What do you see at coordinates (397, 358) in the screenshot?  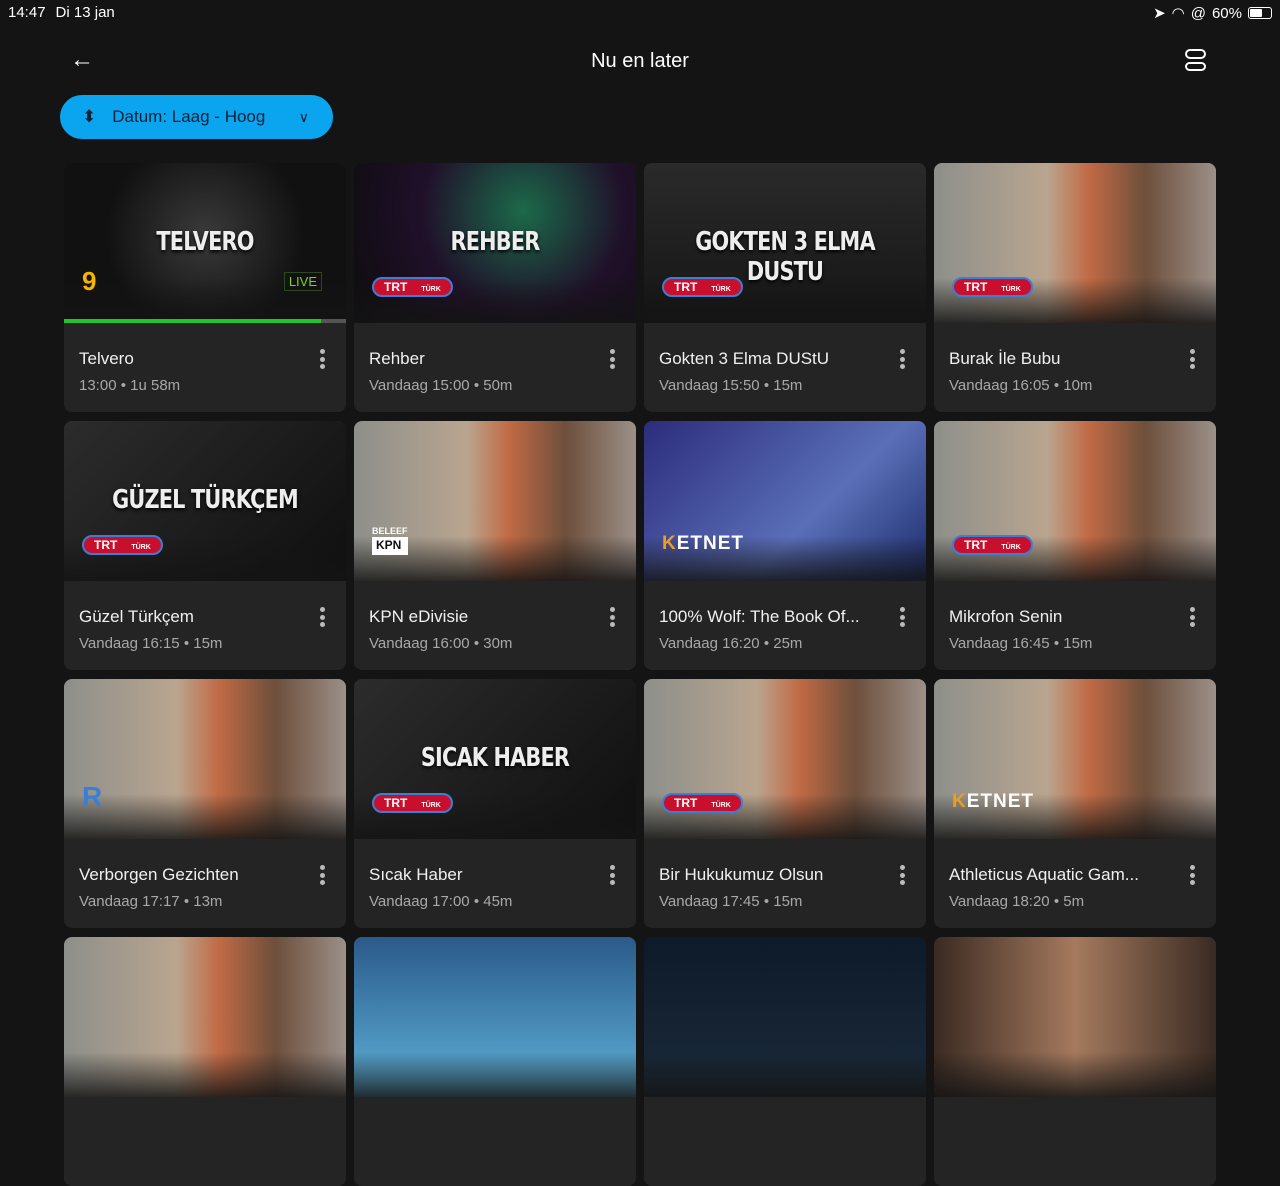 I see `program-title: Rehber` at bounding box center [397, 358].